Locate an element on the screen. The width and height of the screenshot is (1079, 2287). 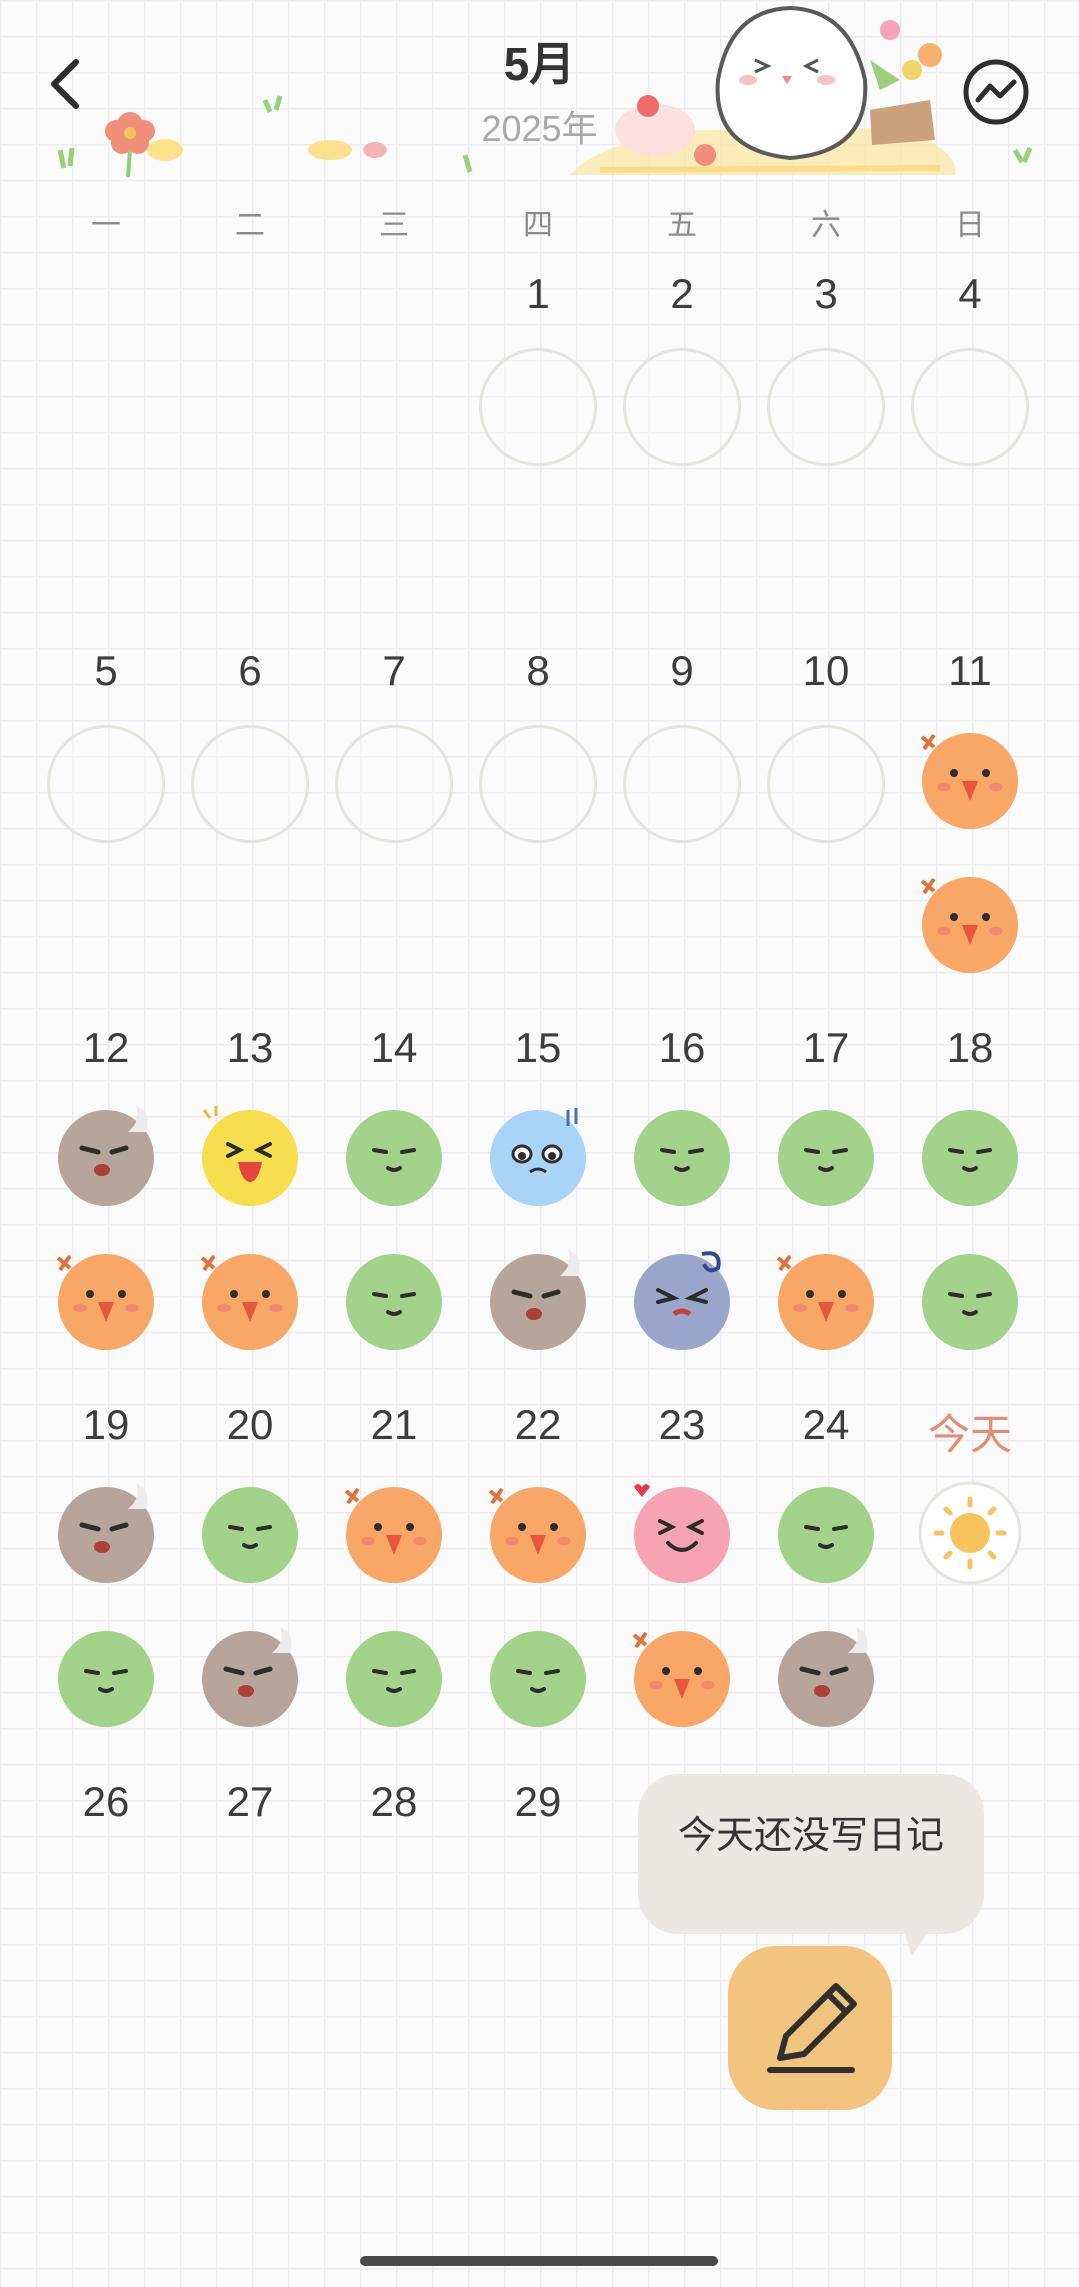
mood-love-icon is located at coordinates (682, 1533).